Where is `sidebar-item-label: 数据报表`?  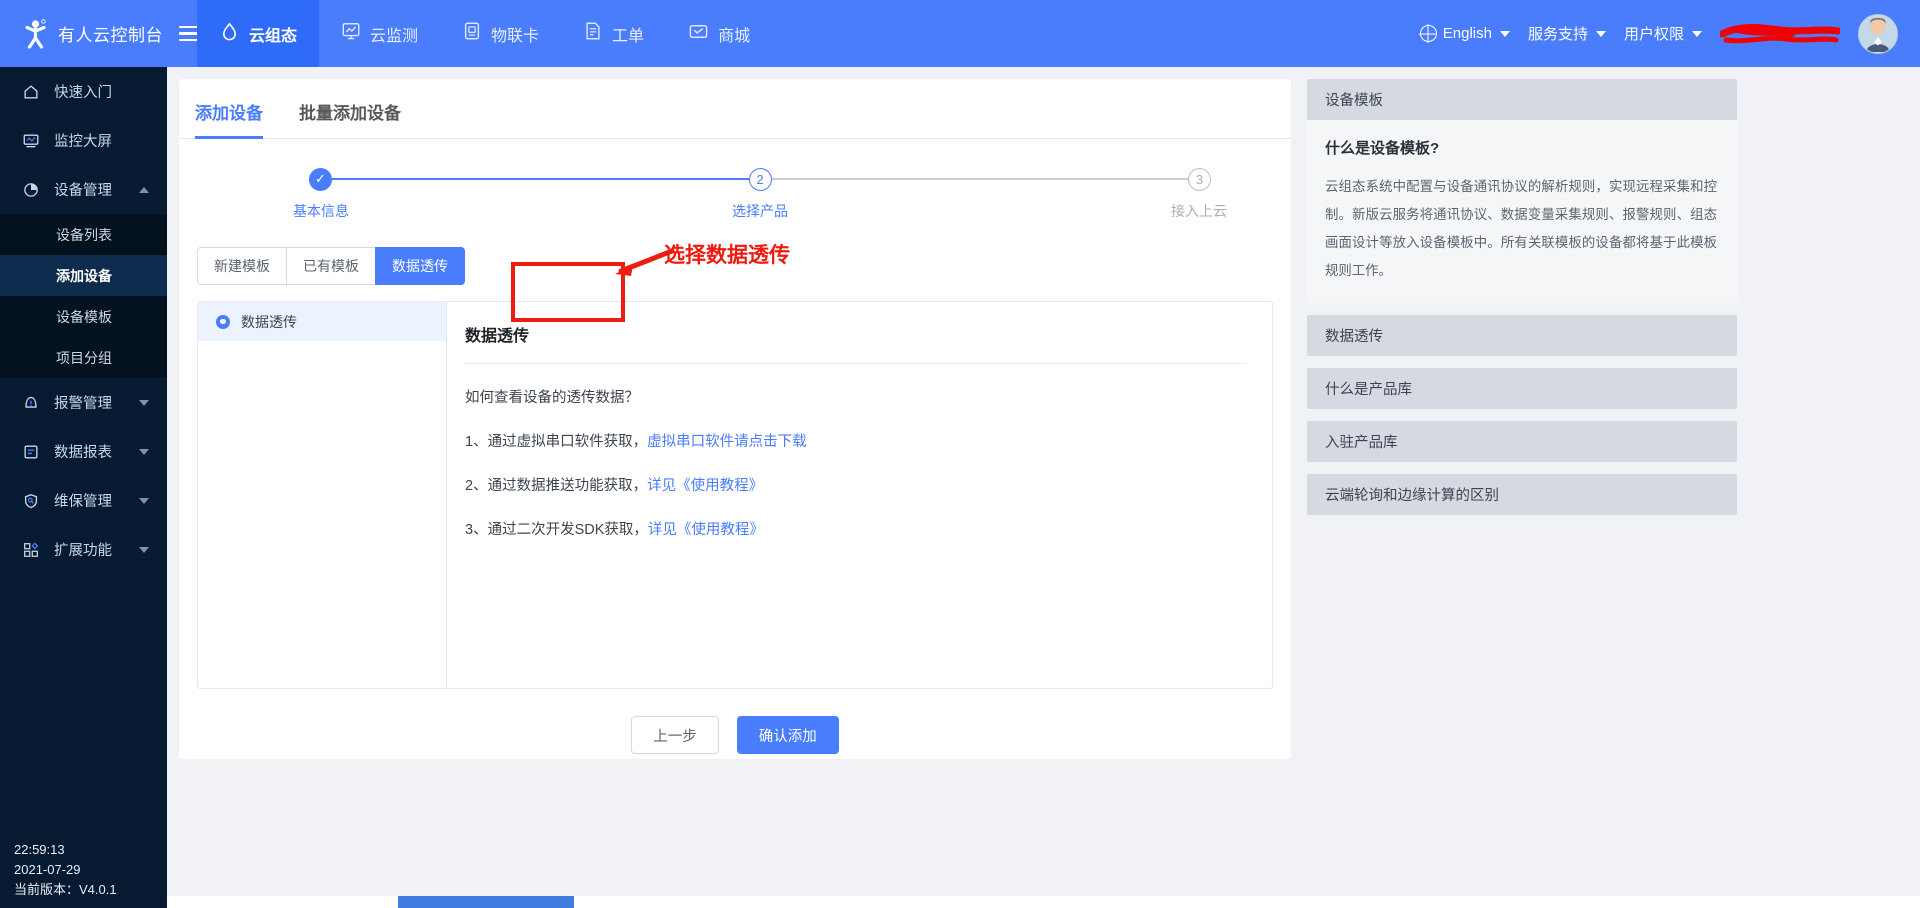
sidebar-item-label: 数据报表 is located at coordinates (83, 453).